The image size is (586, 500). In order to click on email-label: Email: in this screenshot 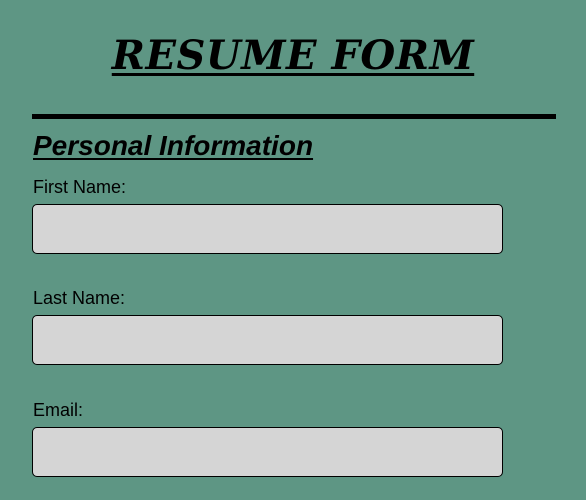, I will do `click(58, 410)`.